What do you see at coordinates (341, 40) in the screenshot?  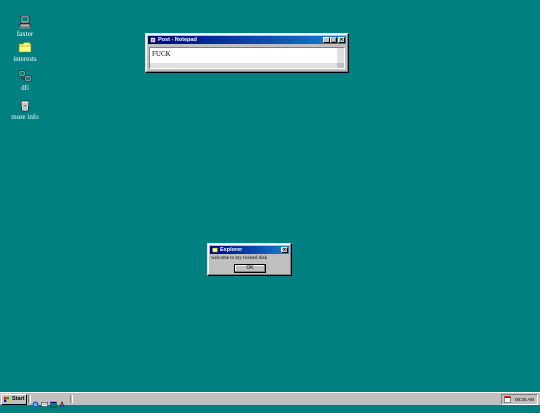 I see `close-button: ×` at bounding box center [341, 40].